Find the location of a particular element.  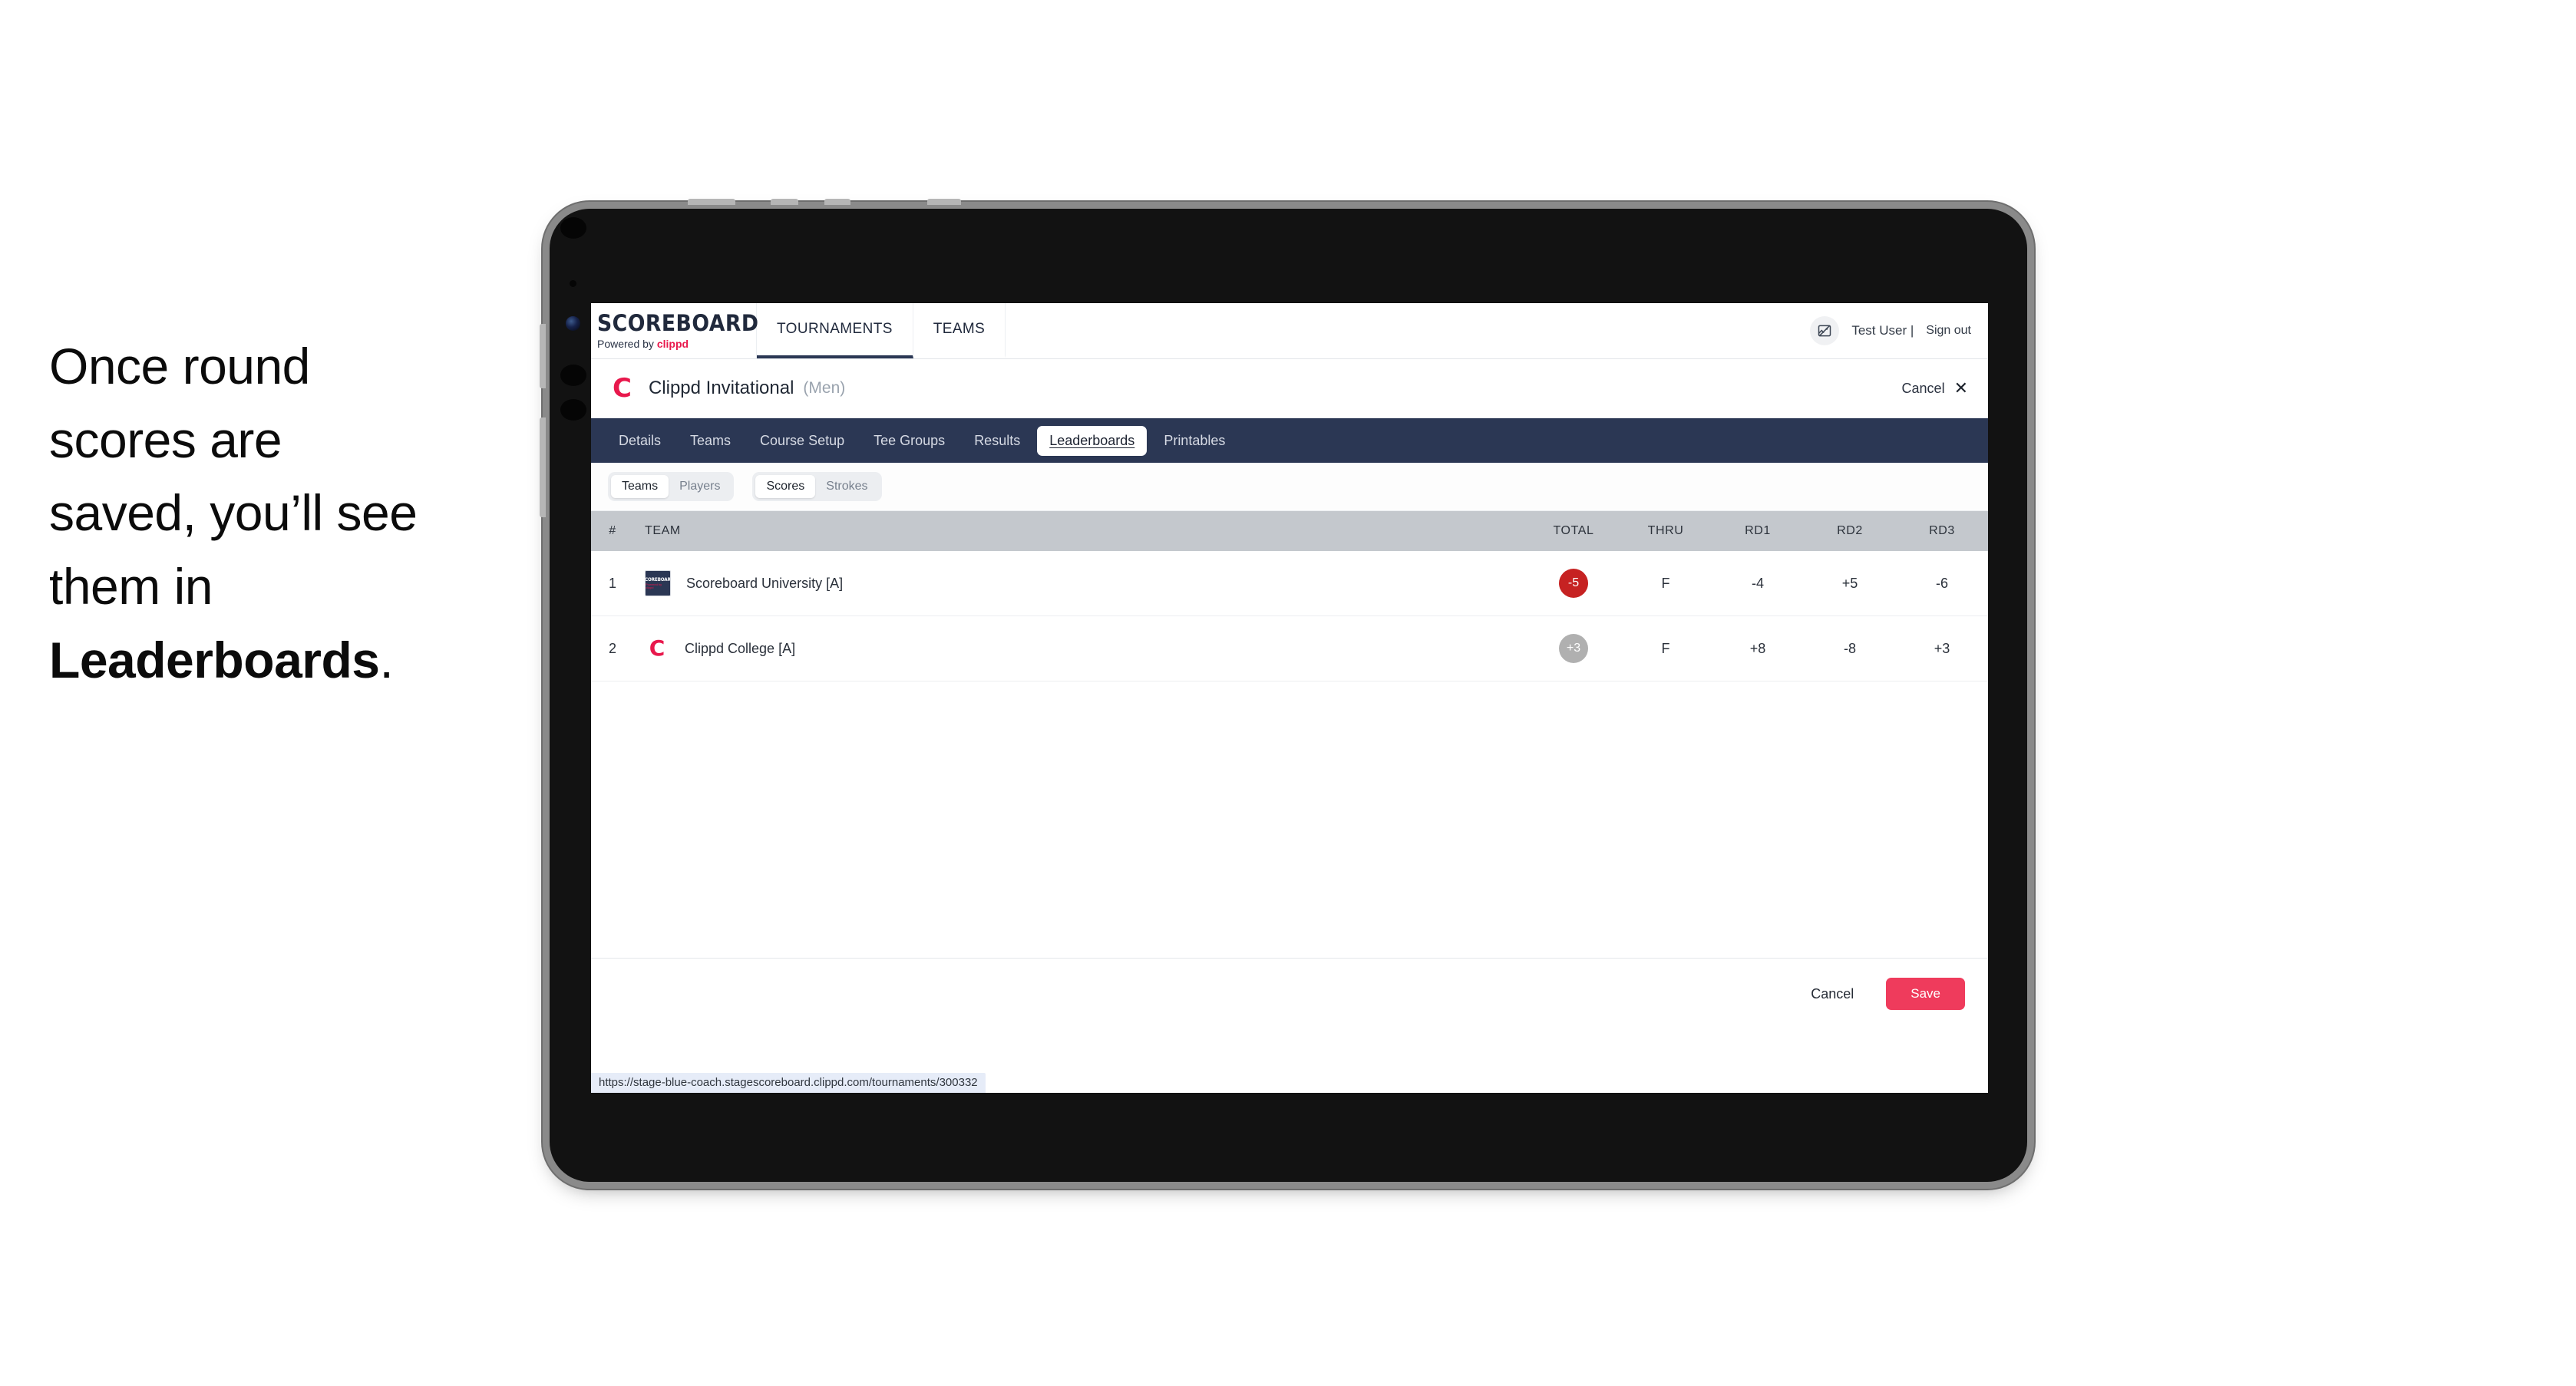

status-badge: -5 is located at coordinates (1573, 583).